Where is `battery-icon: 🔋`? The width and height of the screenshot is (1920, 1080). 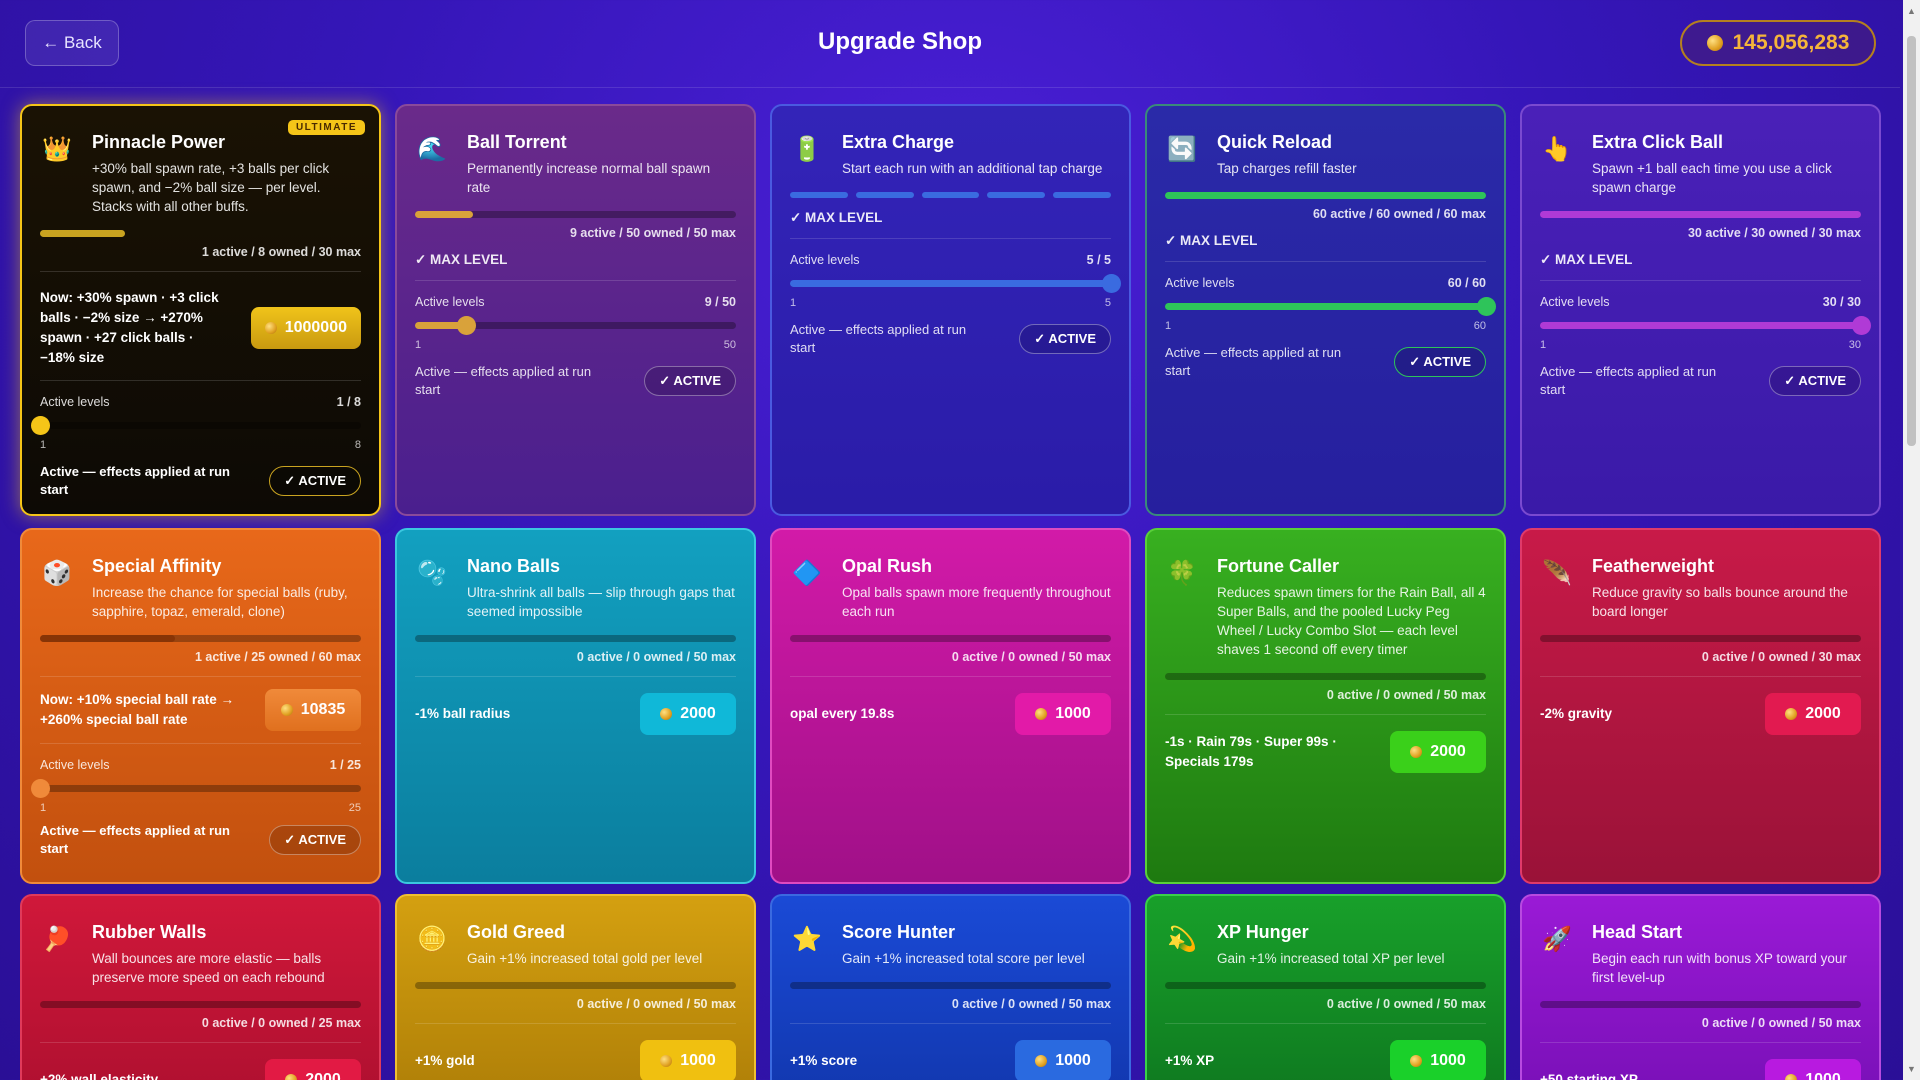 battery-icon: 🔋 is located at coordinates (807, 149).